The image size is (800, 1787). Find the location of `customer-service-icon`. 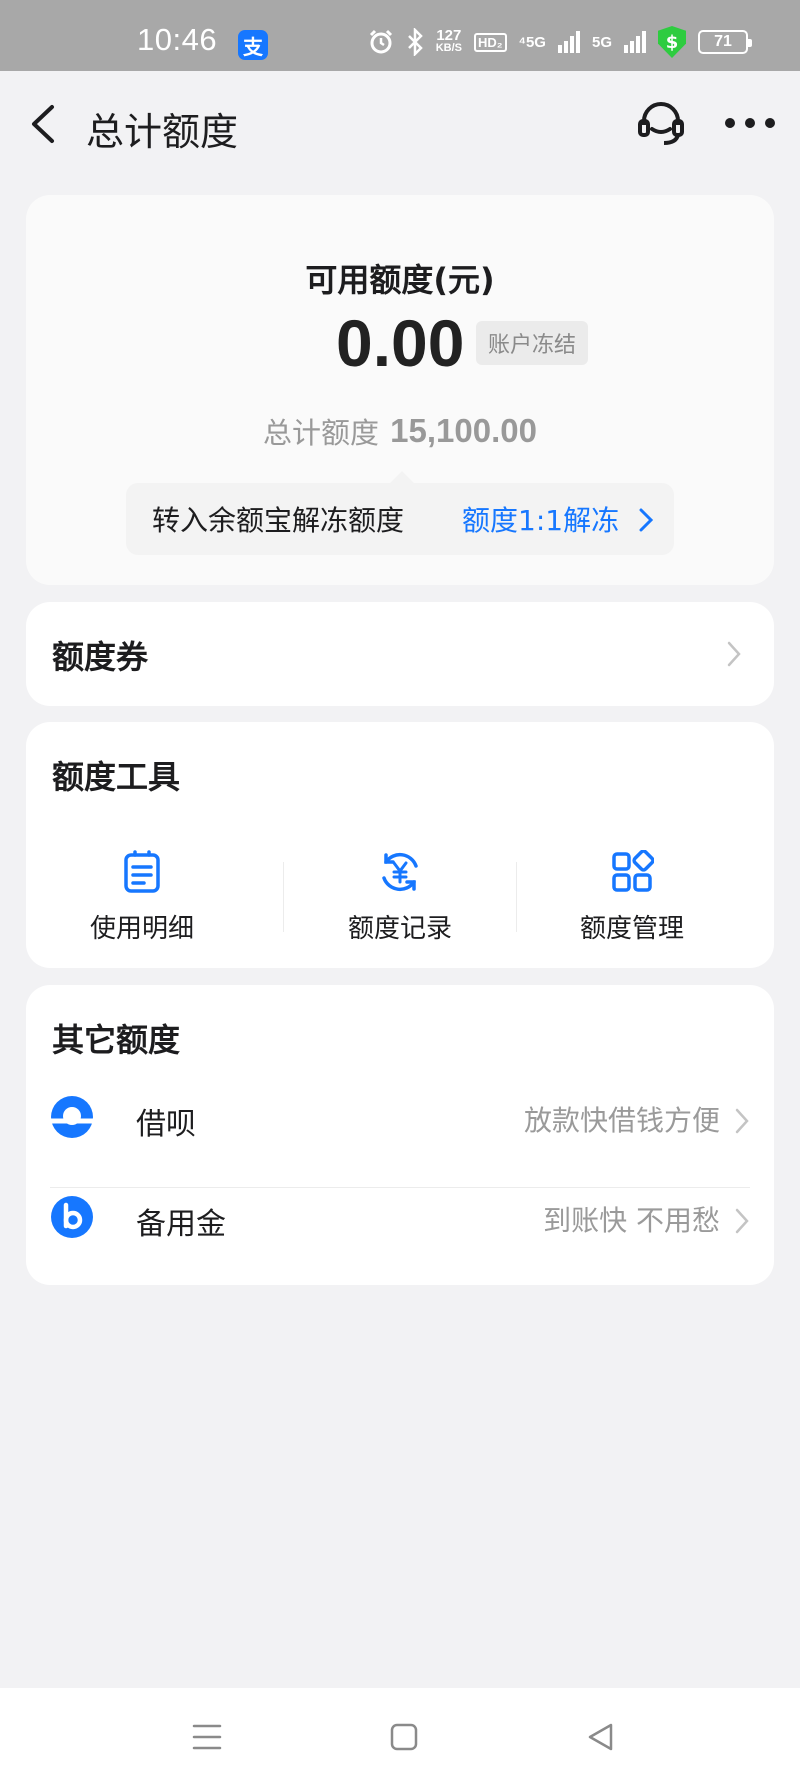

customer-service-icon is located at coordinates (661, 123).